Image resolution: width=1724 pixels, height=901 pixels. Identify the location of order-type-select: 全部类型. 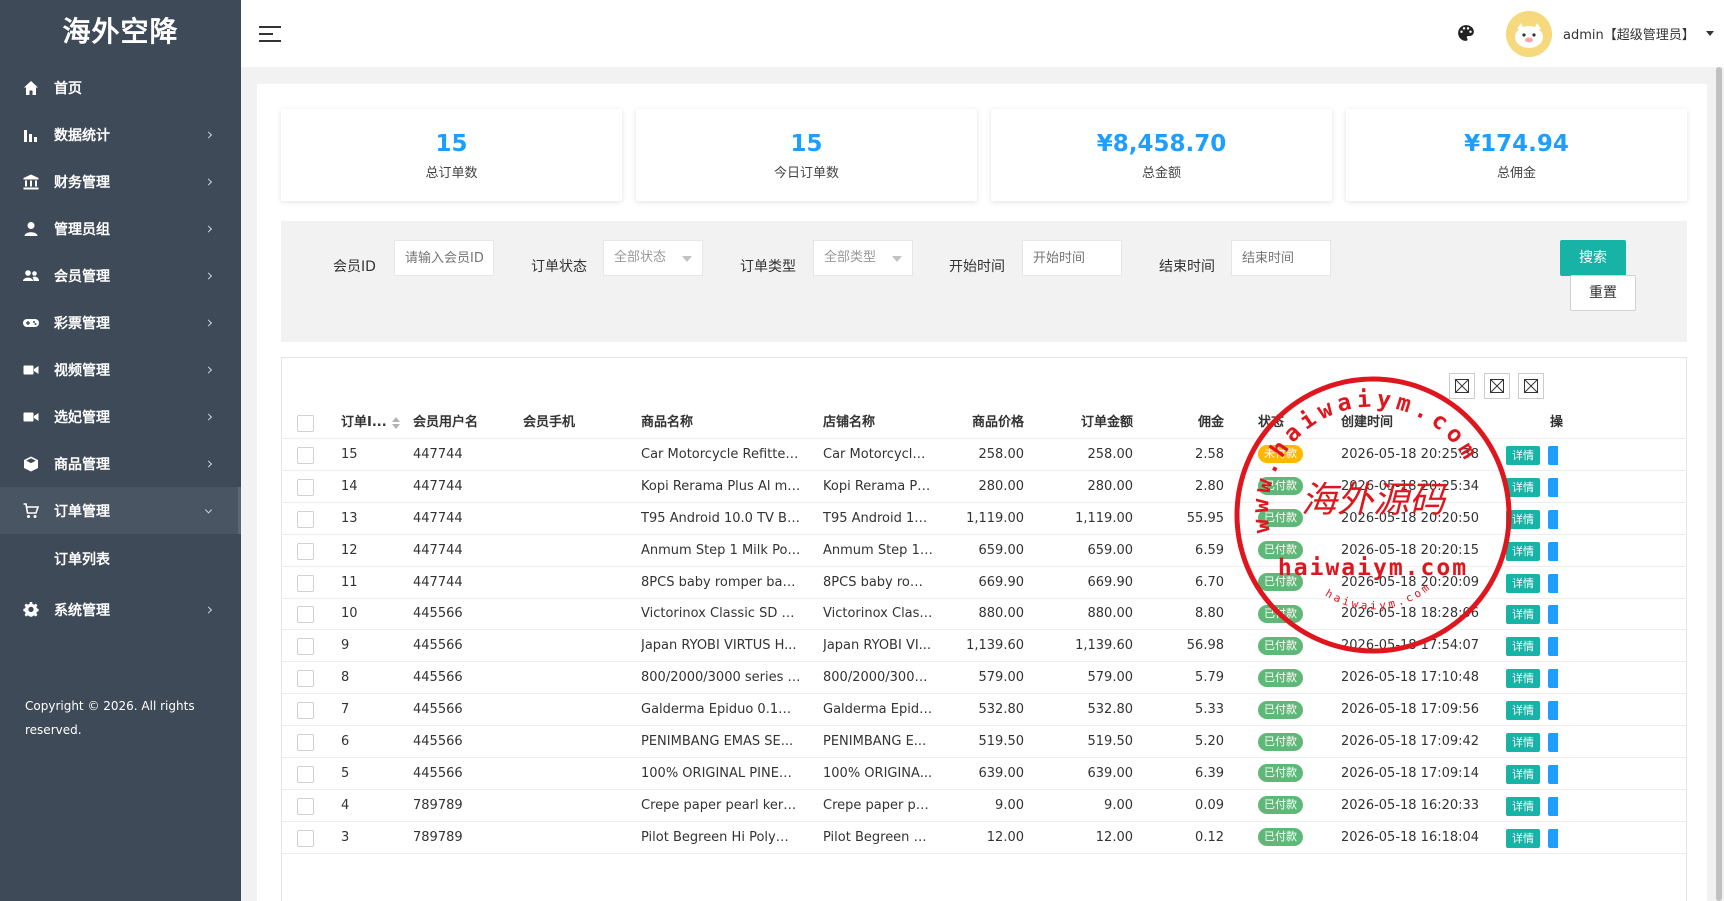
(863, 258).